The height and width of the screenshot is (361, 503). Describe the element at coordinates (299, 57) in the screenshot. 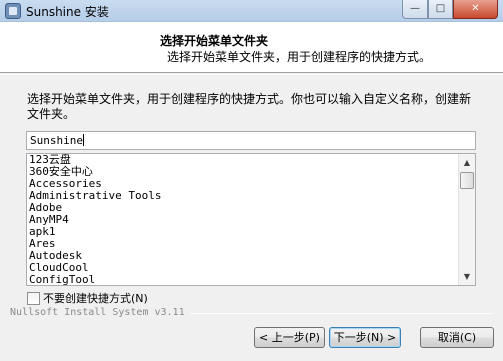

I see `page-subtitle: 选择开始菜单文件夹，用于创建程序的快捷方式。` at that location.